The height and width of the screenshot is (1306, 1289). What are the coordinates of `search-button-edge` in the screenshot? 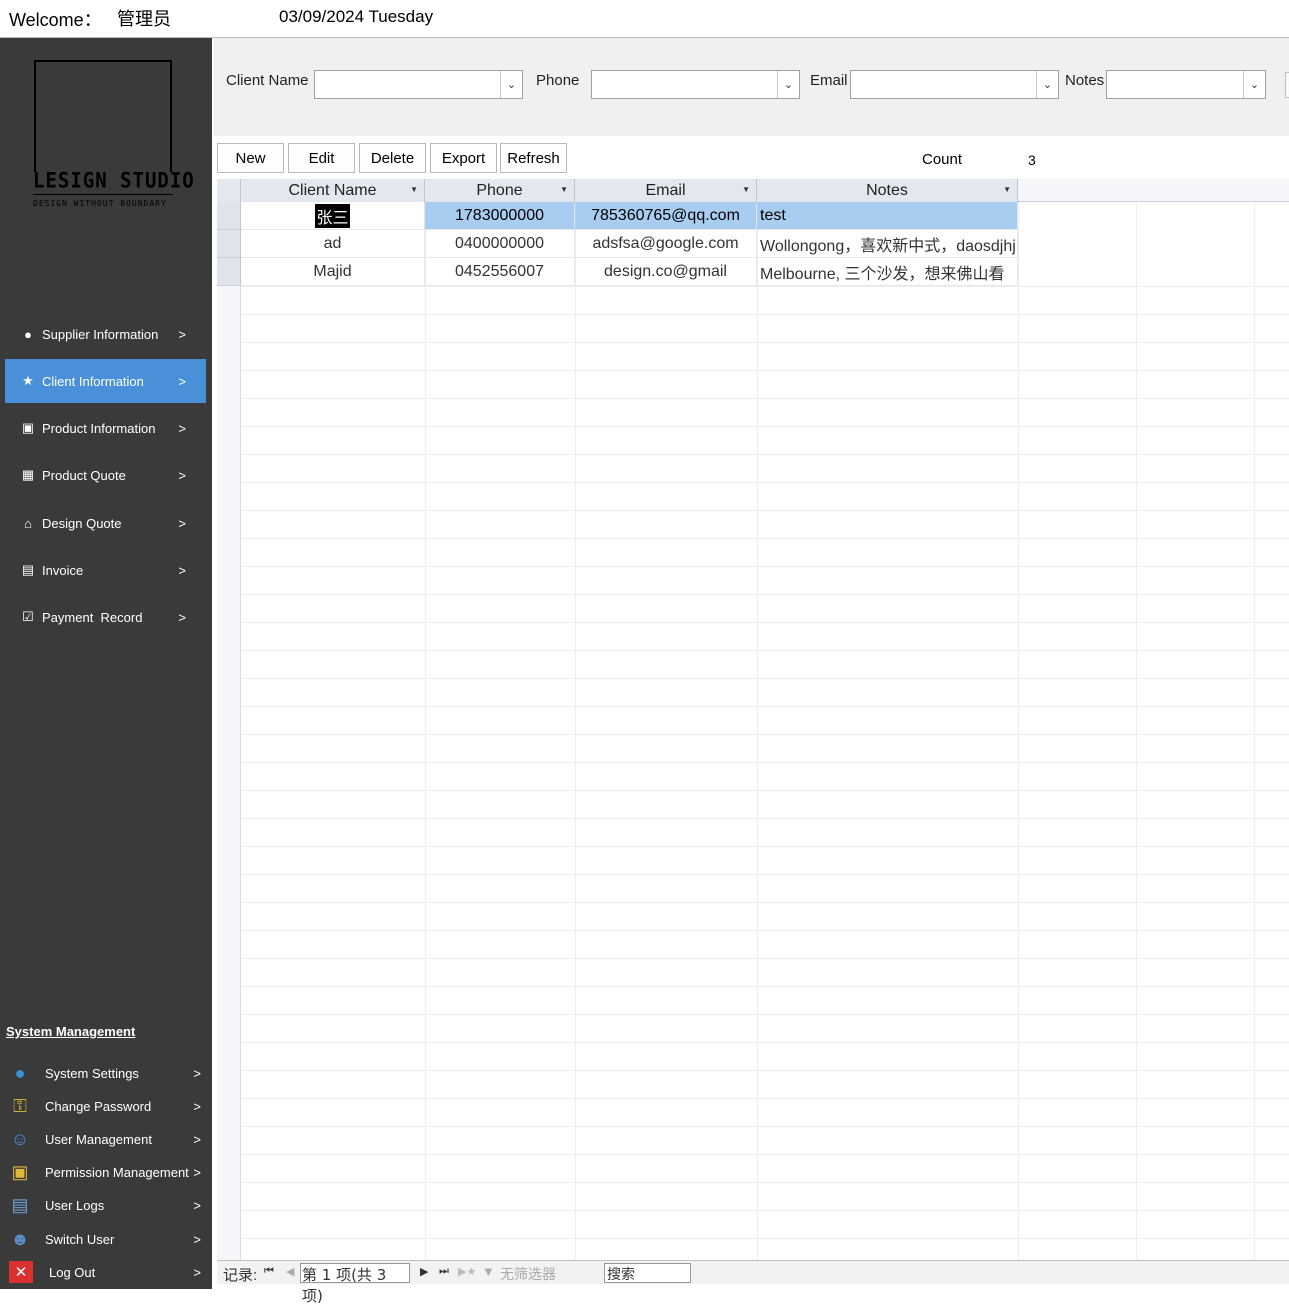 It's located at (1287, 85).